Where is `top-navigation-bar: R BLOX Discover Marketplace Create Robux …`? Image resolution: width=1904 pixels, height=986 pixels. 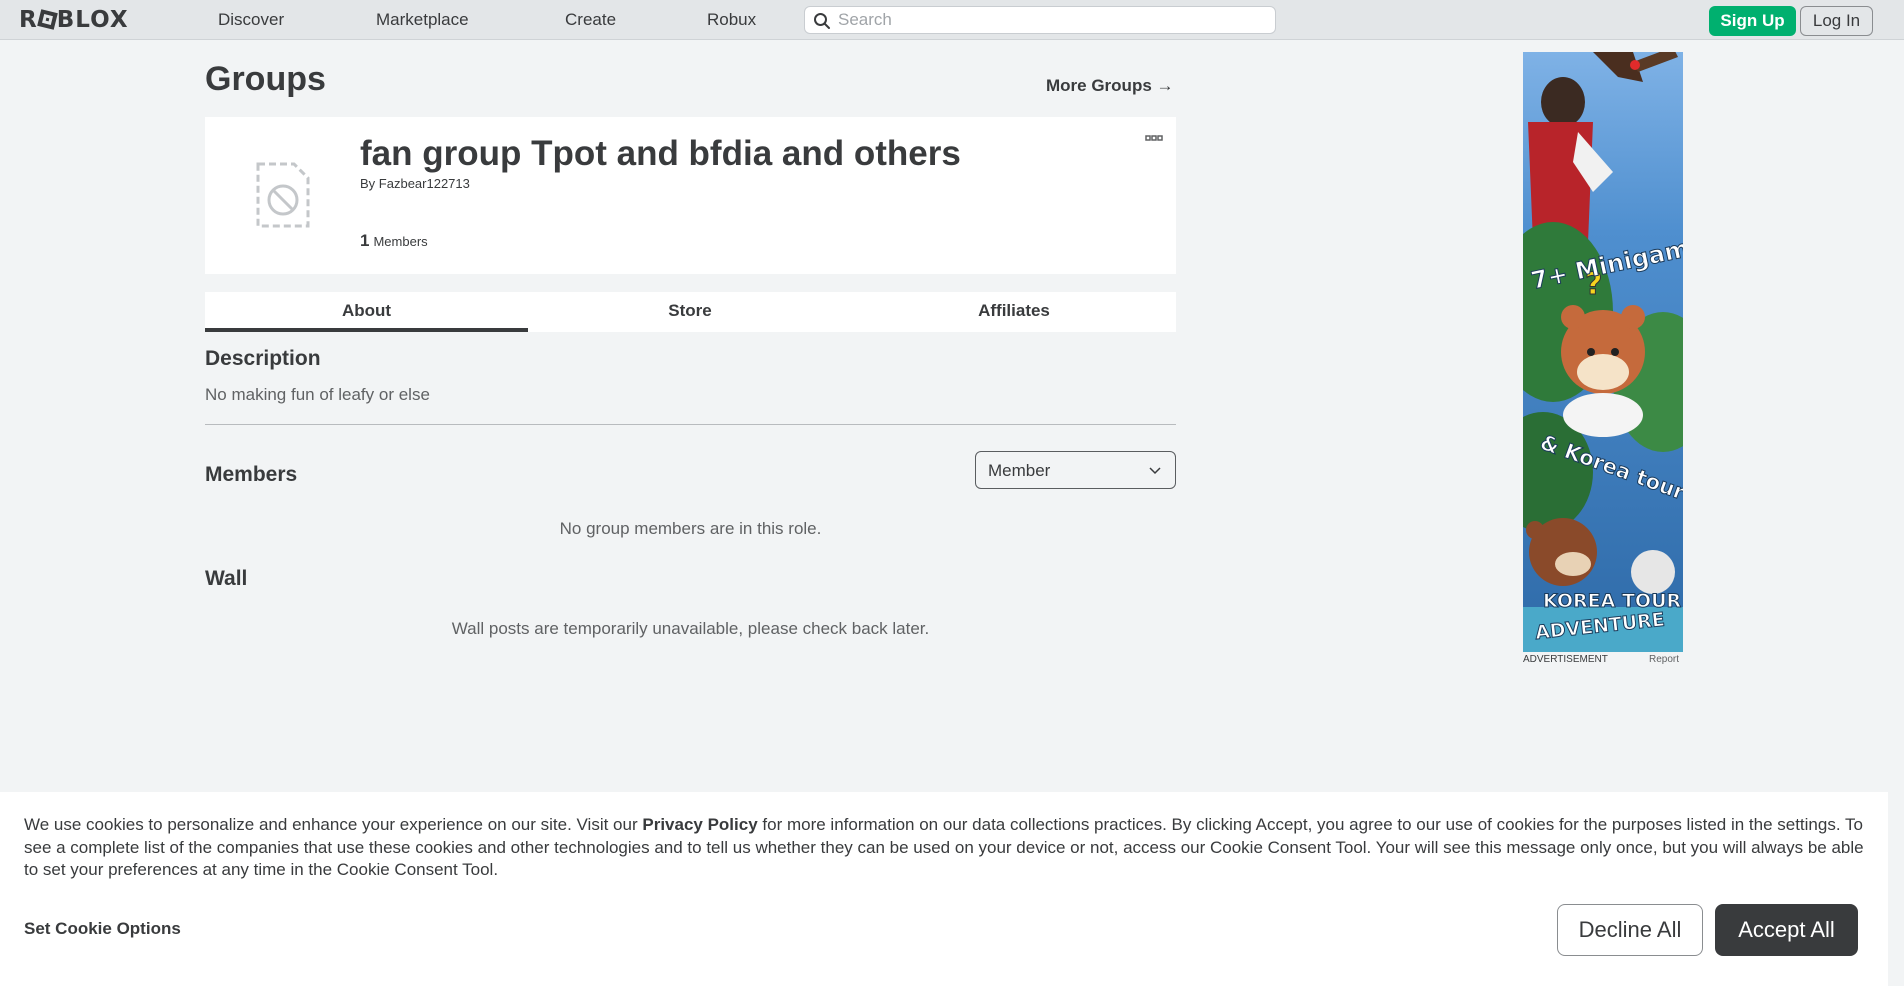
top-navigation-bar: R BLOX Discover Marketplace Create Robux … is located at coordinates (952, 20).